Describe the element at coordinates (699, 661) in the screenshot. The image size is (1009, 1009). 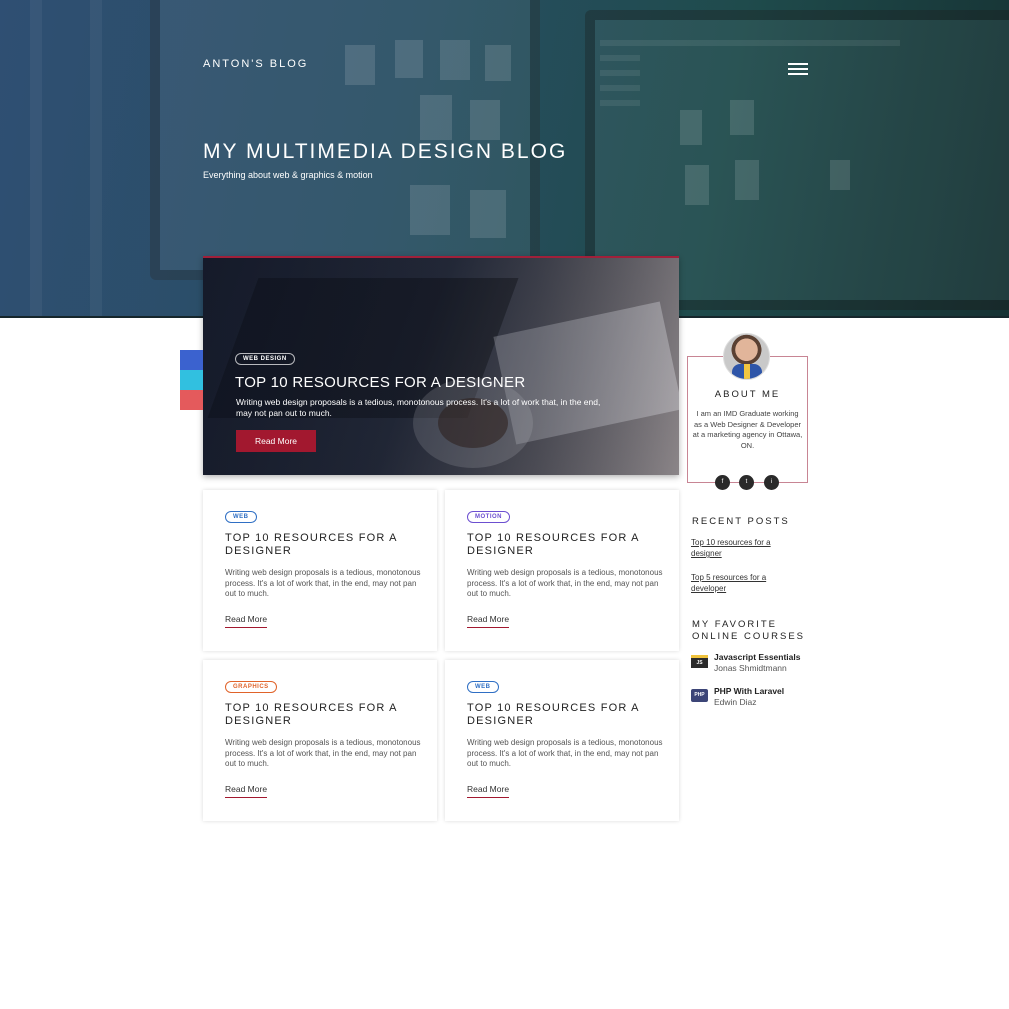
I see `javascript-icon: JS` at that location.